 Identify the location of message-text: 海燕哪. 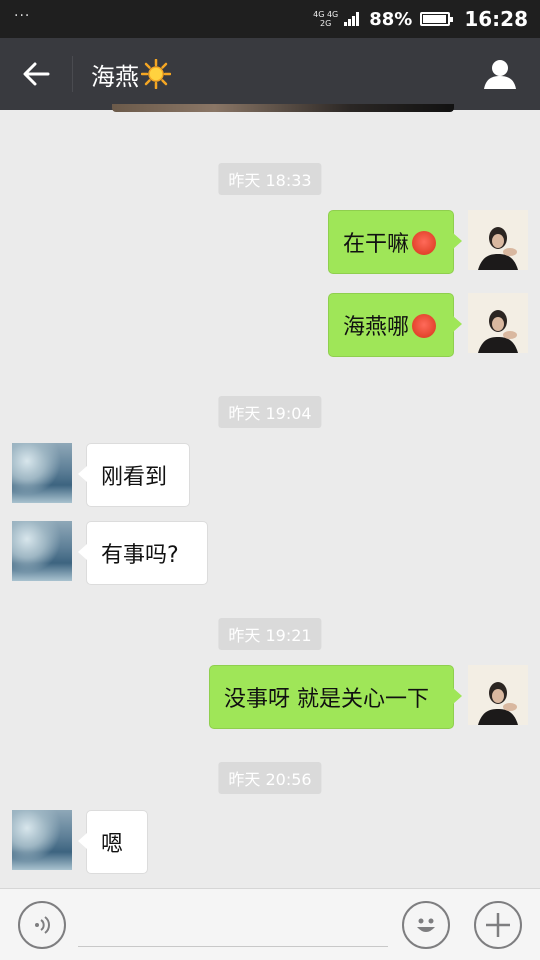
(376, 327).